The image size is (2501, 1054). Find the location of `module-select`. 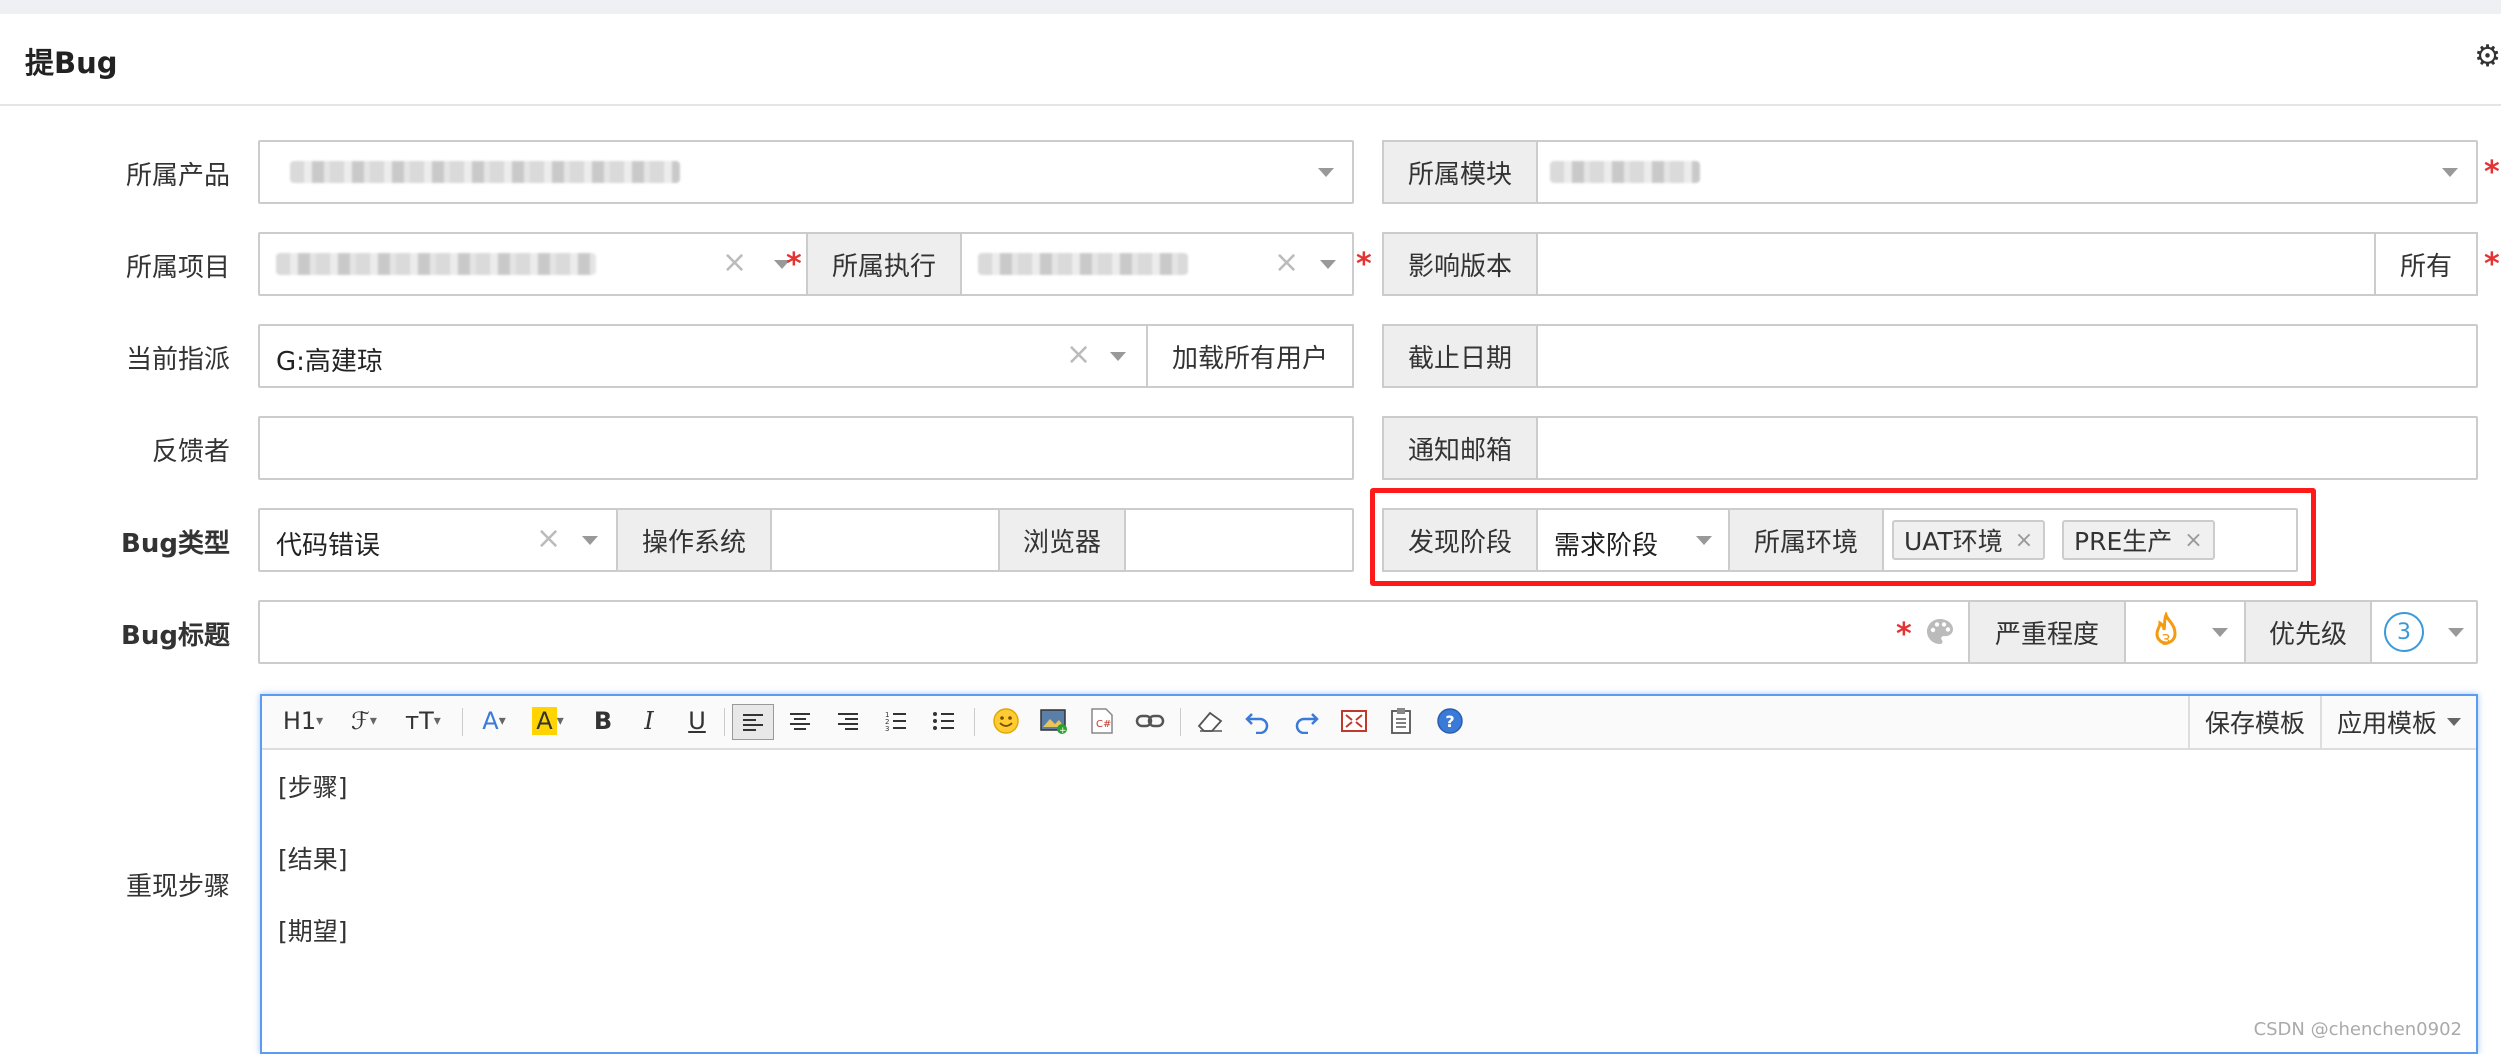

module-select is located at coordinates (2007, 172).